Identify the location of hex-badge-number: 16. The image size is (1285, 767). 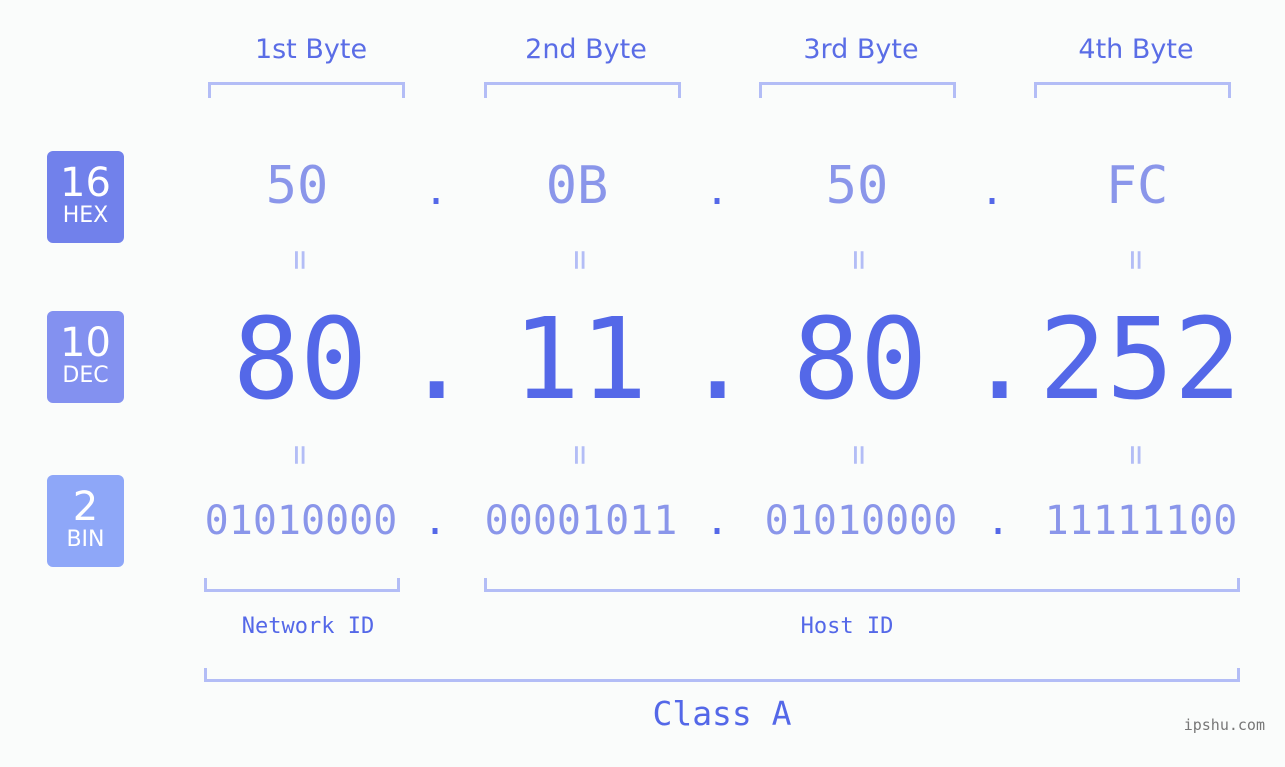
(85, 183).